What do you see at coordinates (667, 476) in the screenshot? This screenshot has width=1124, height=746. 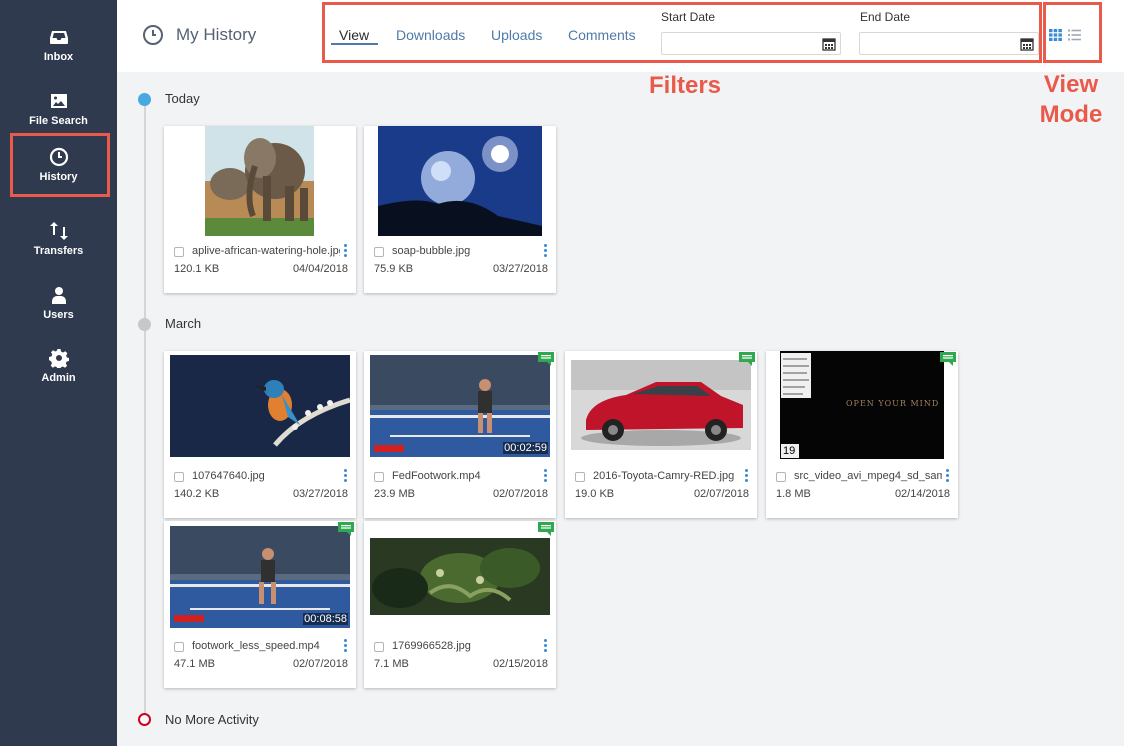 I see `file-name: 2016-Toyota-Camry-RED.jpg` at bounding box center [667, 476].